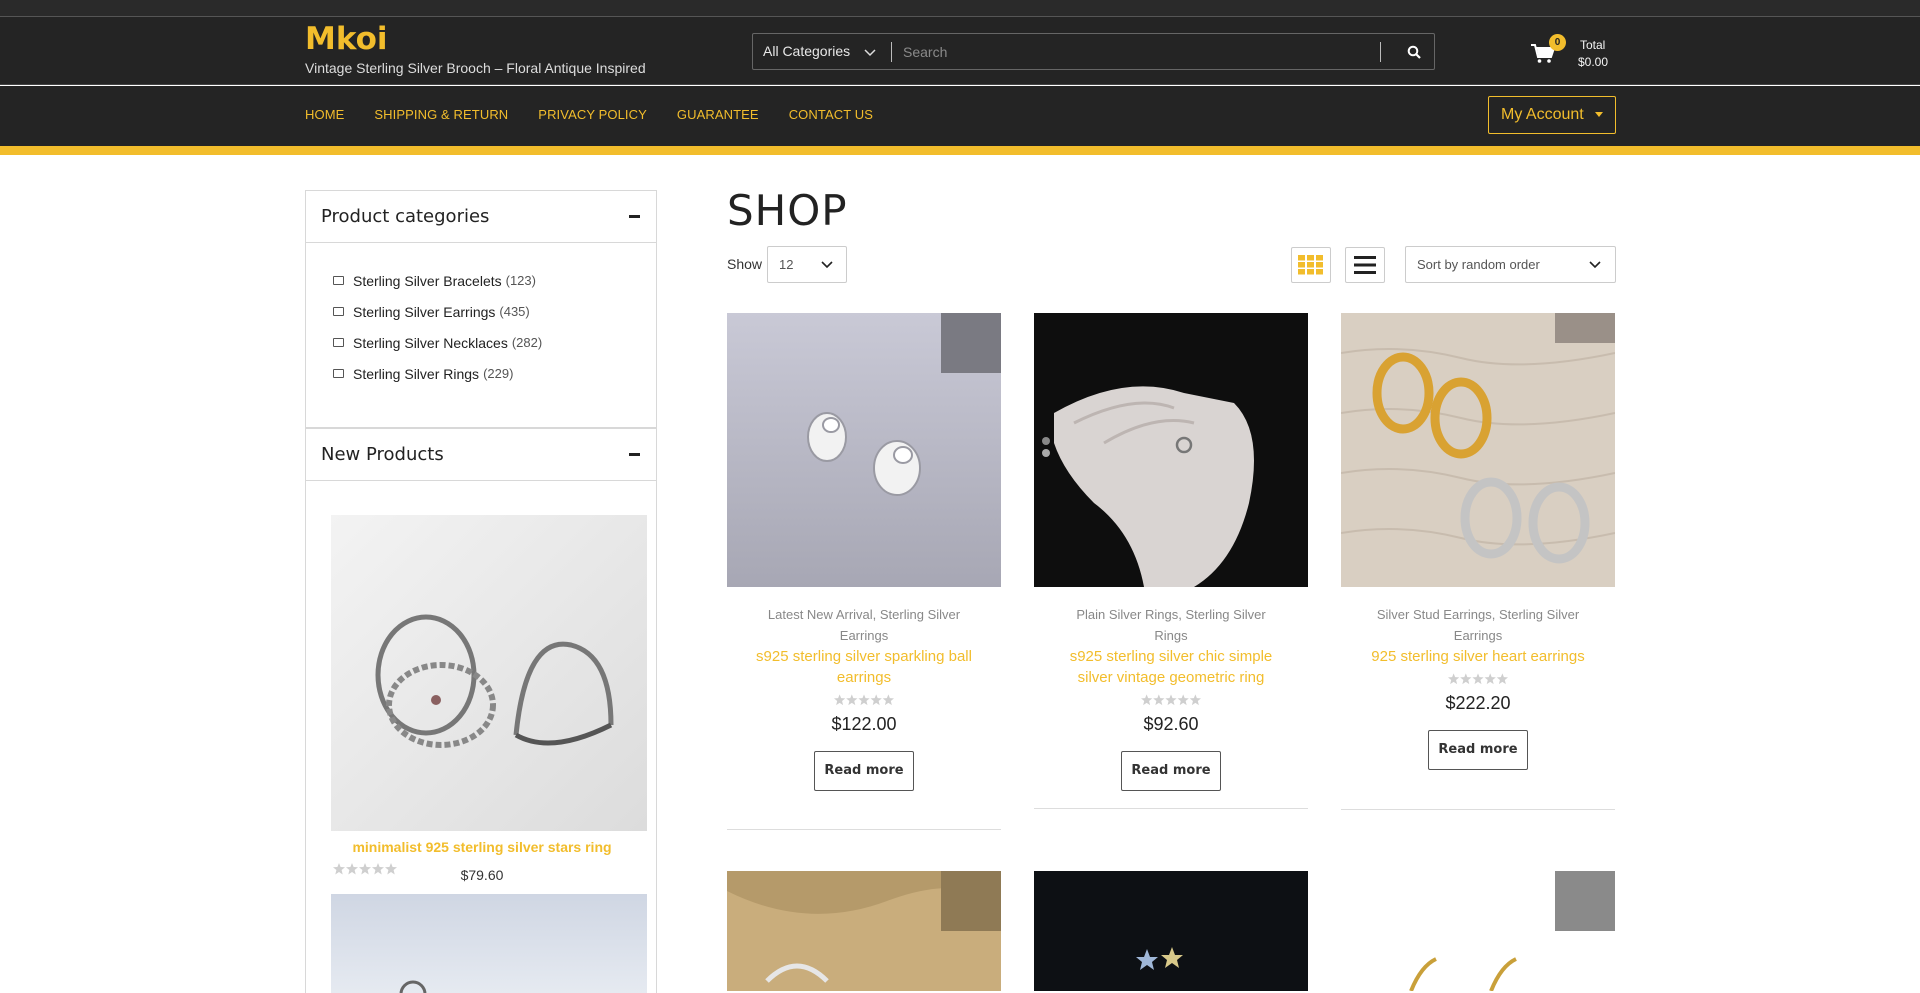 This screenshot has width=1920, height=993. I want to click on search-input, so click(1168, 51).